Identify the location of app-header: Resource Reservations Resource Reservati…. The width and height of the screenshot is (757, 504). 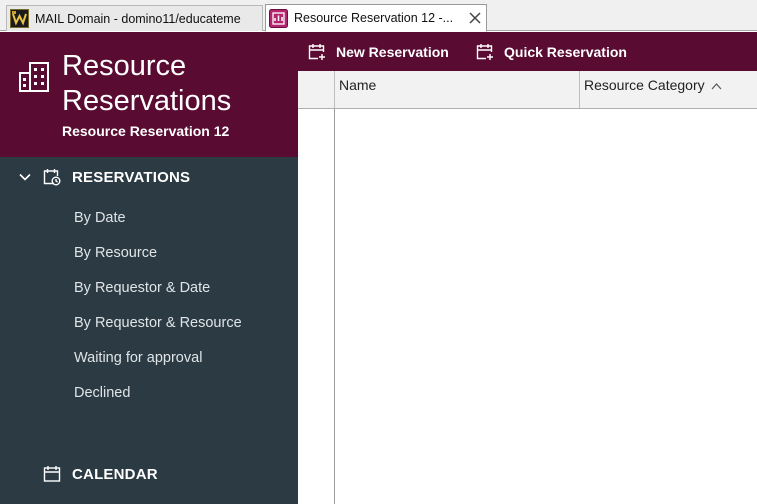
(149, 94).